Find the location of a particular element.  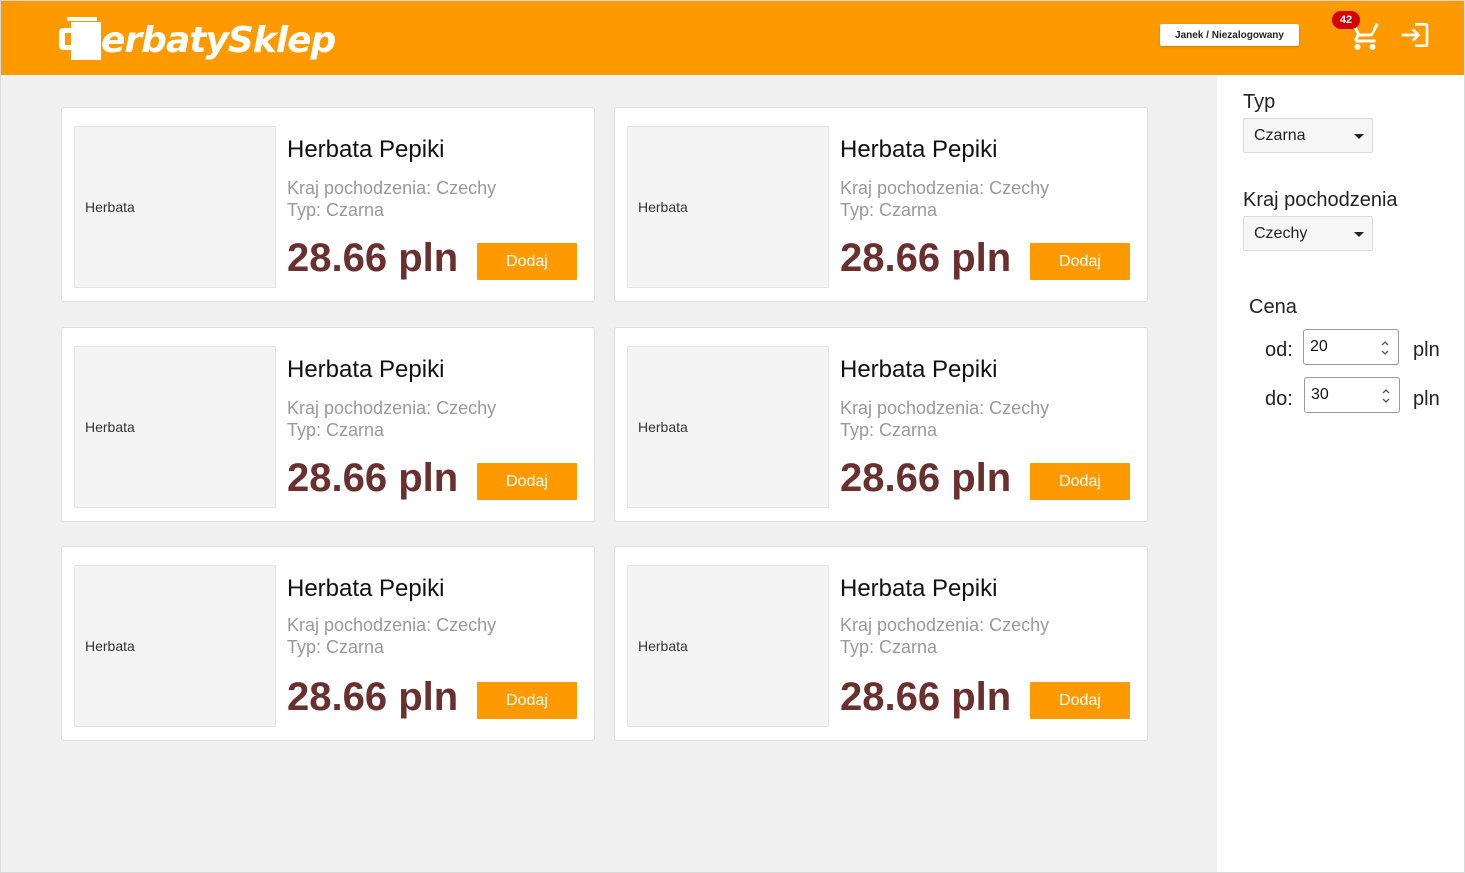

country-filter-label: Kraj pochodzenia is located at coordinates (1320, 200).